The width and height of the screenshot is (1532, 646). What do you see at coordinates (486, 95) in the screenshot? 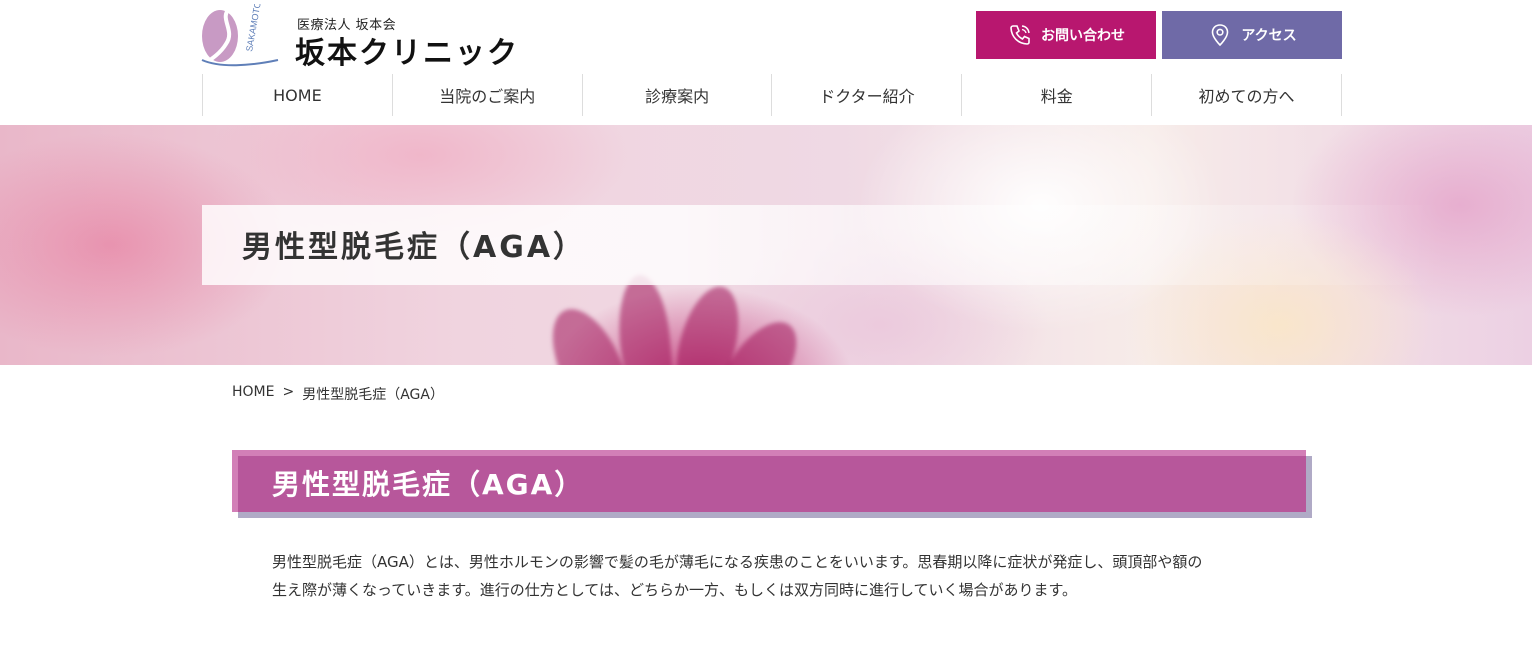
I see `nav-item-about: 当院のご案内` at bounding box center [486, 95].